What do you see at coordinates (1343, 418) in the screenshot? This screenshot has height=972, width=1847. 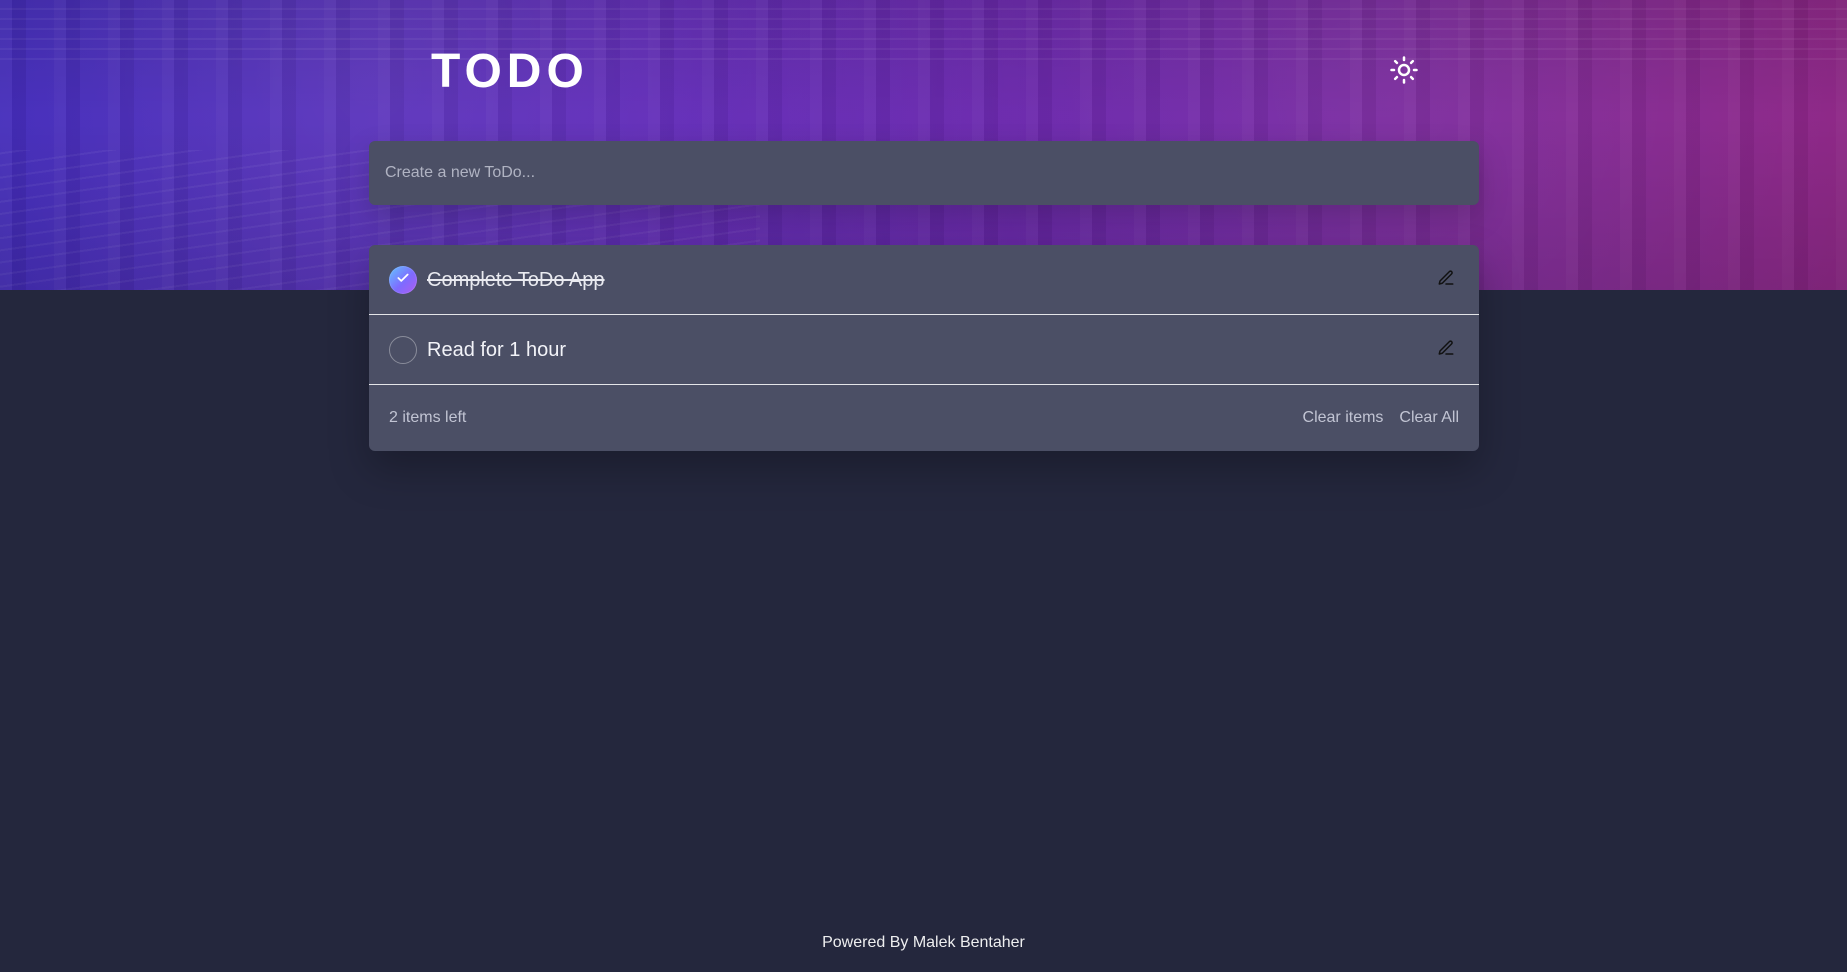 I see `clear-items-button: Clear items` at bounding box center [1343, 418].